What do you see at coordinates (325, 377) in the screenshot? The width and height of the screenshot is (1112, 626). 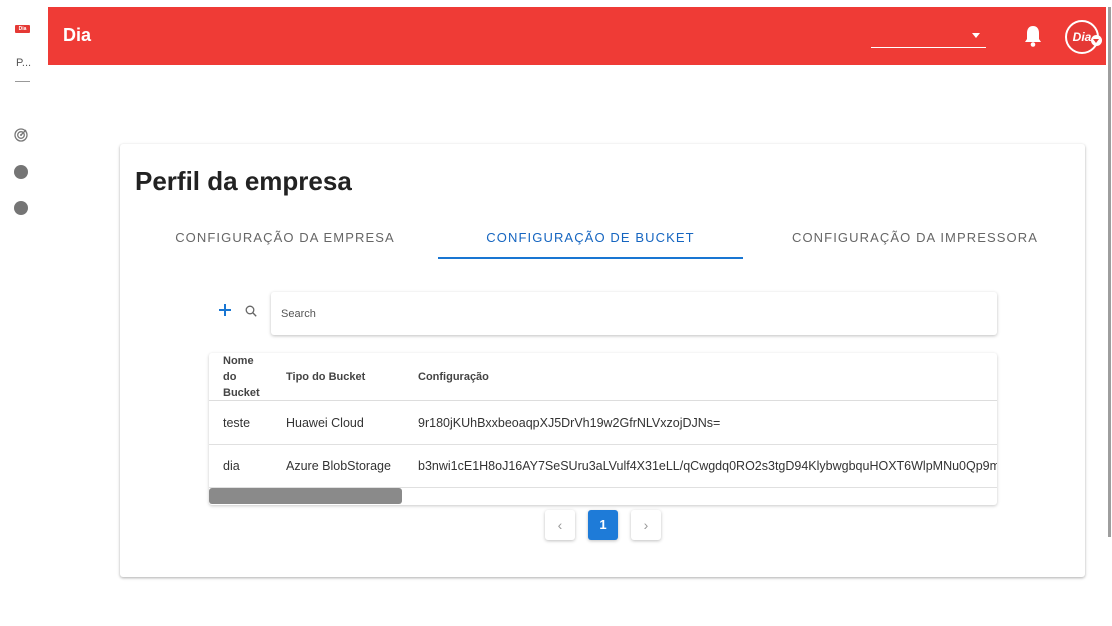 I see `column-header-tipo: Tipo do Bucket` at bounding box center [325, 377].